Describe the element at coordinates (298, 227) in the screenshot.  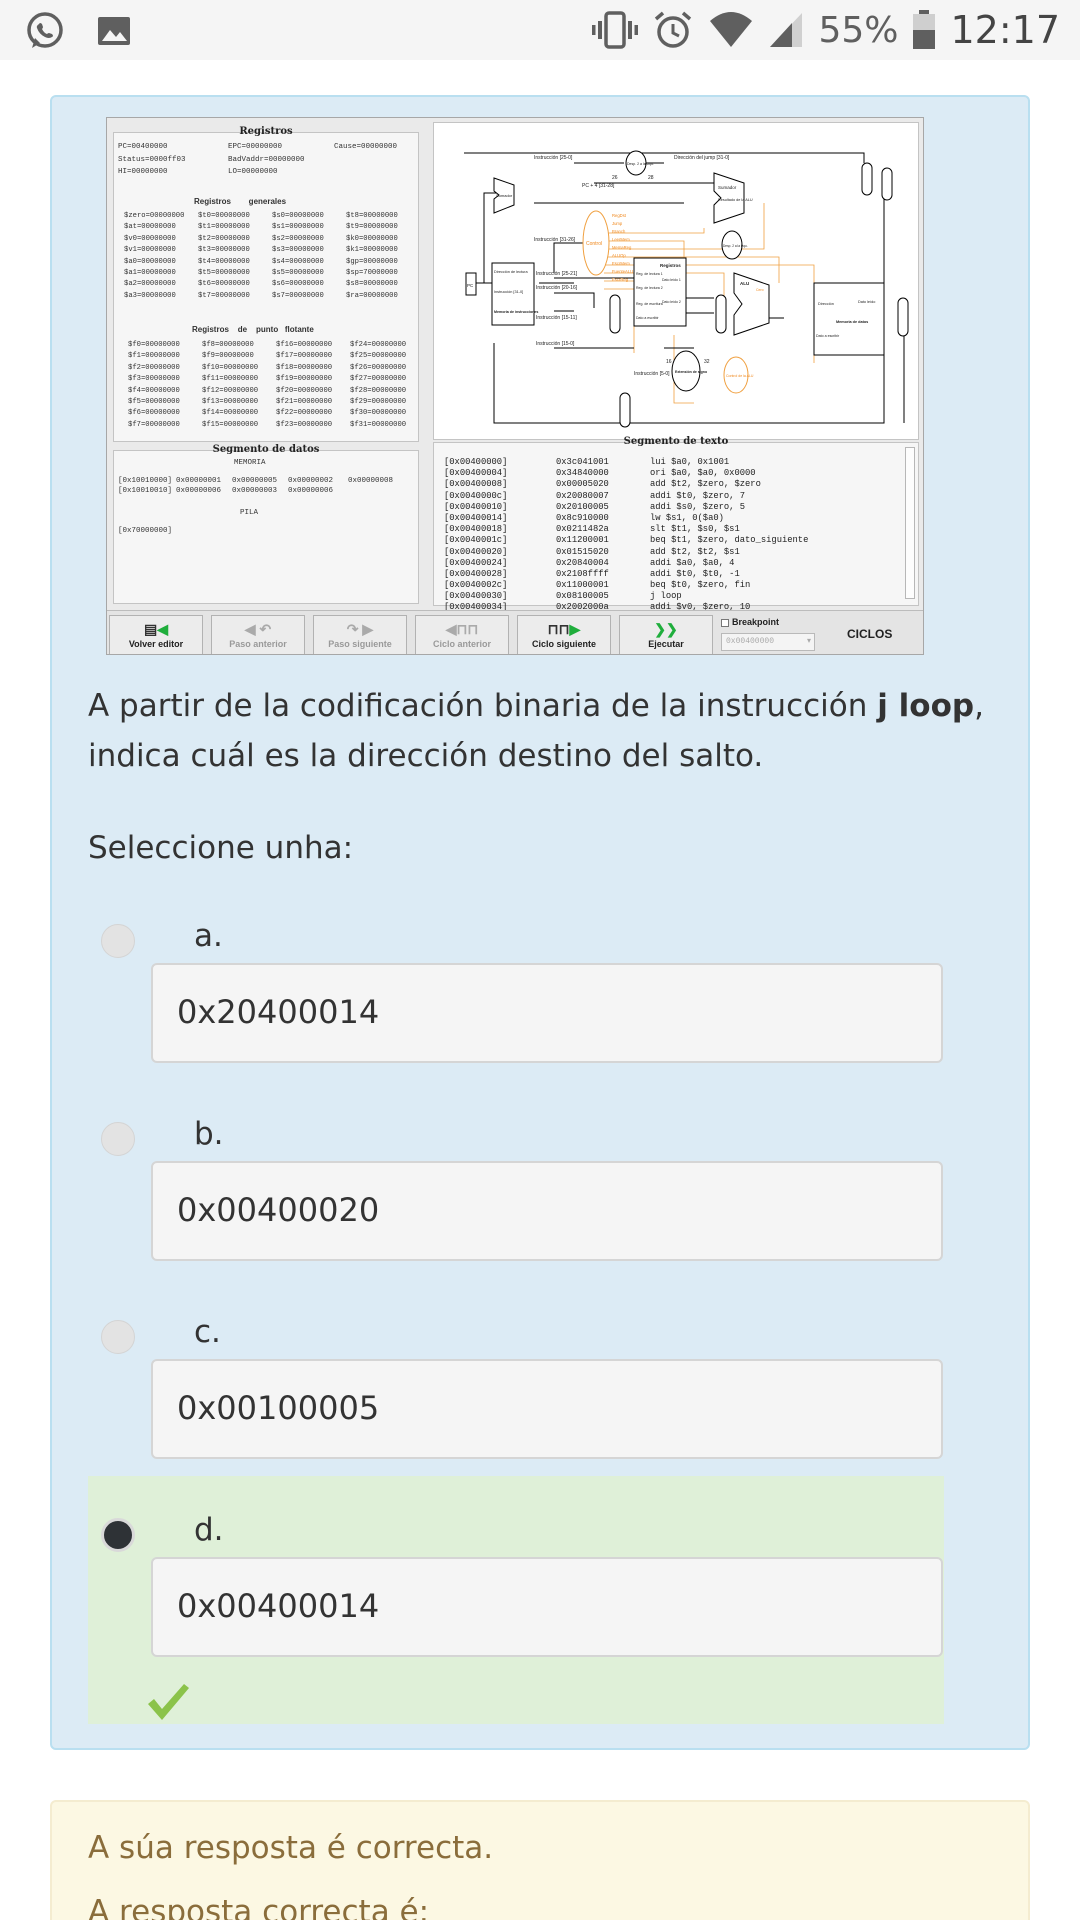
I see `general-register: $s1=00000000` at that location.